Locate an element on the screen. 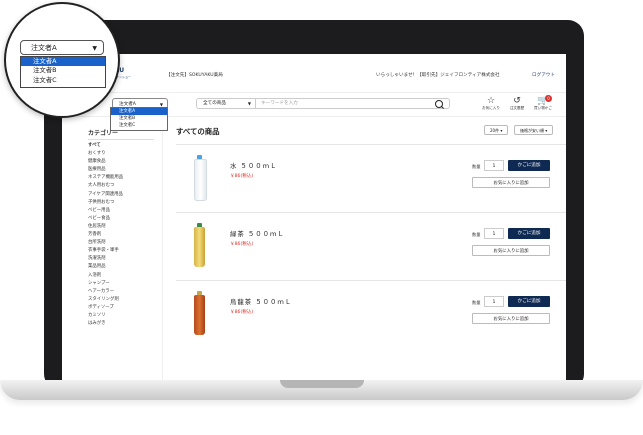  orderer-select-zoomed: 注文者A ▼ is located at coordinates (62, 47).